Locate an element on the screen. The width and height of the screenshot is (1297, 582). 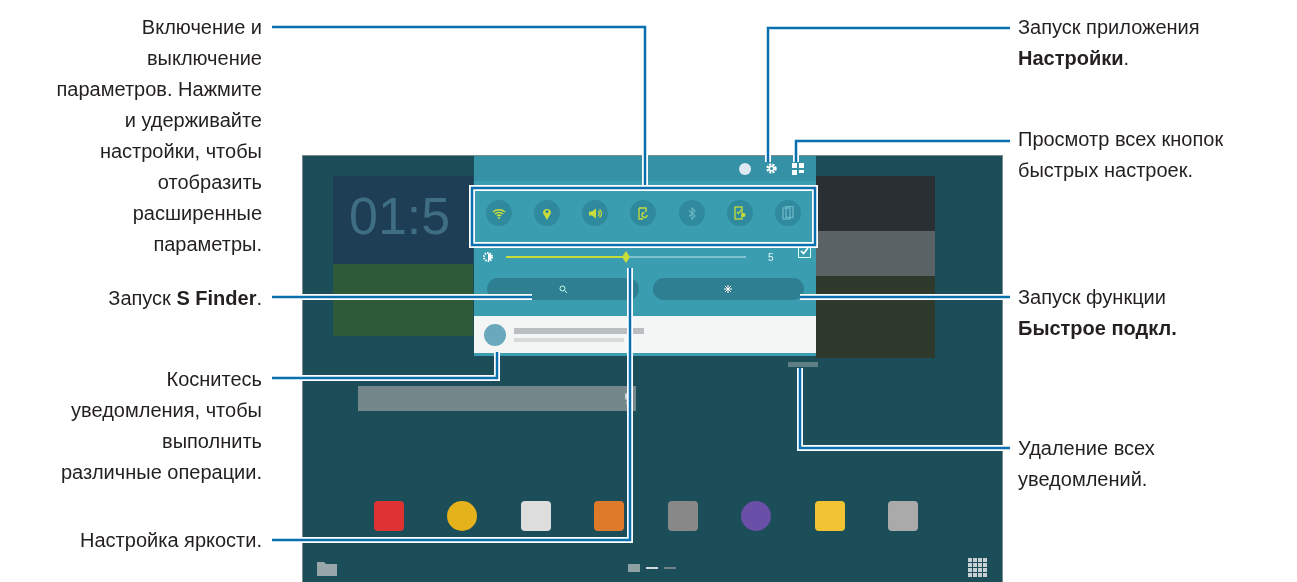
settings-icon is located at coordinates (771, 168).